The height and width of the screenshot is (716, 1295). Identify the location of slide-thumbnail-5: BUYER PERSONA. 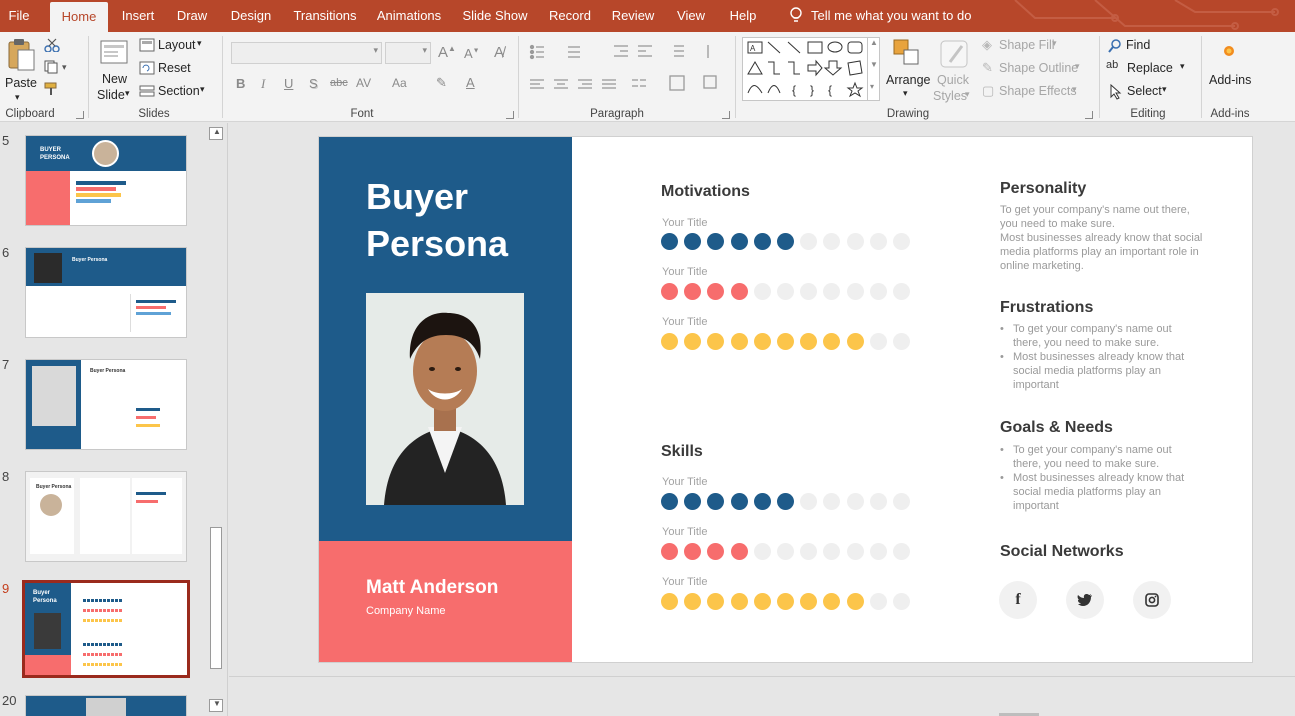
(106, 180).